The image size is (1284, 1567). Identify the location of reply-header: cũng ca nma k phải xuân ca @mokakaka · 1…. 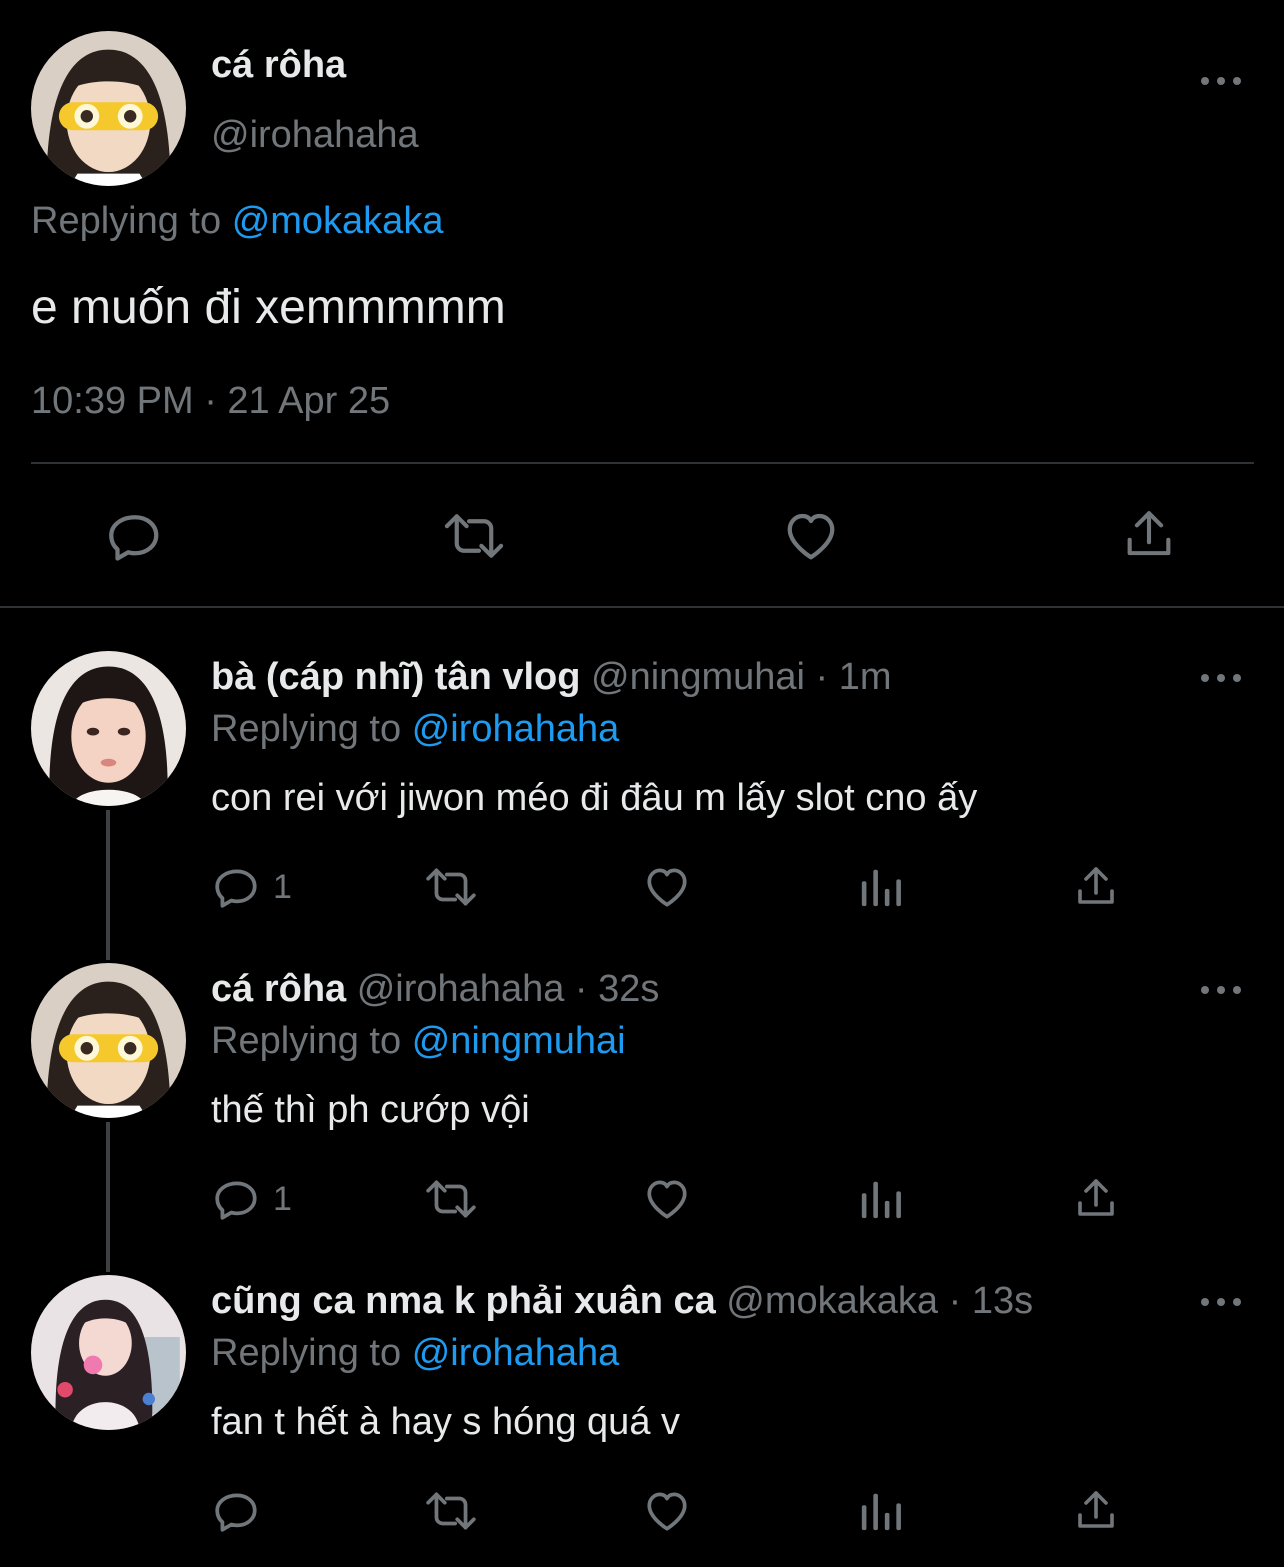
(622, 1301).